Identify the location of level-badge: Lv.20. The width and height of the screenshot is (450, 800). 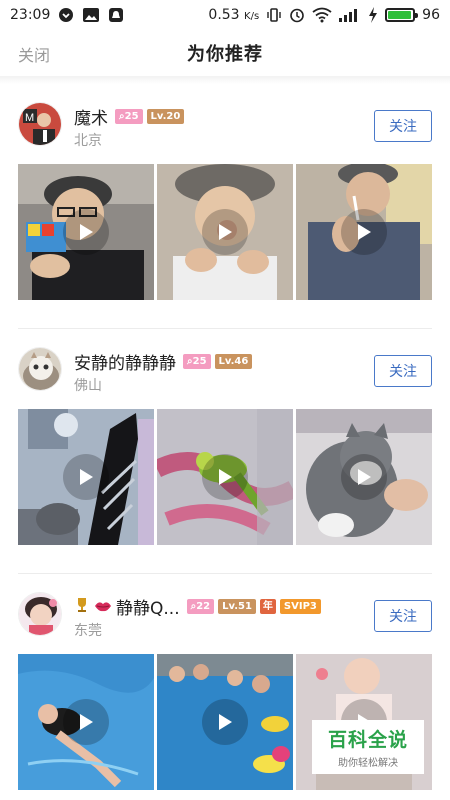
(165, 116).